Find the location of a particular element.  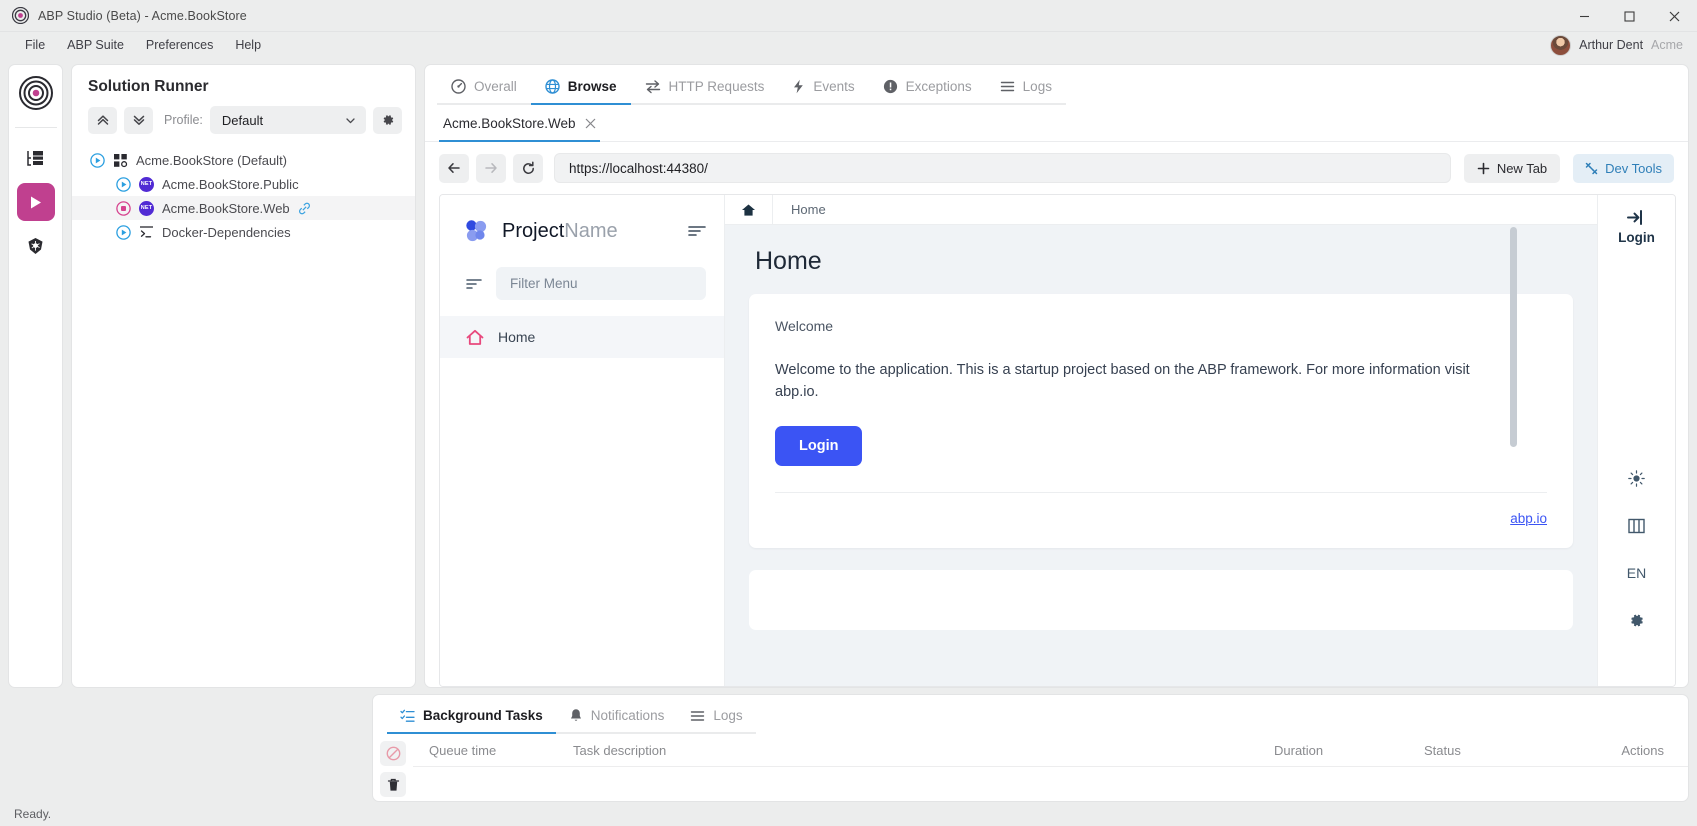

tab-browse: Browse is located at coordinates (580, 90).